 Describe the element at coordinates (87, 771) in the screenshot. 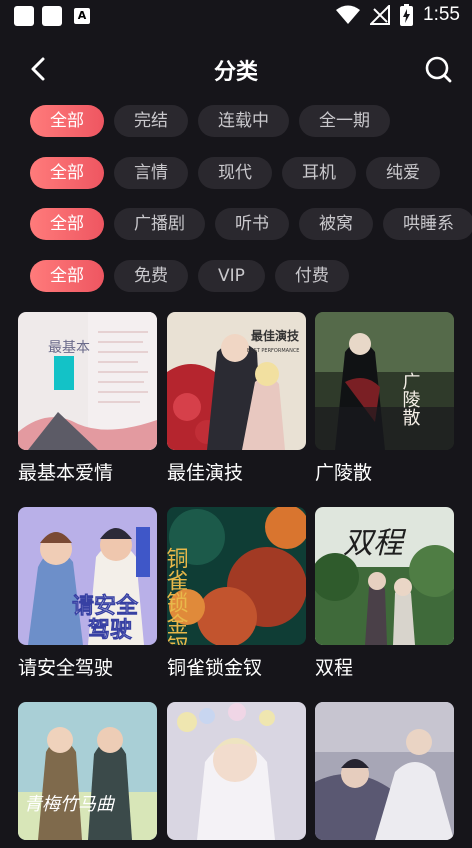

I see `drama-cover: 青梅竹马曲` at that location.